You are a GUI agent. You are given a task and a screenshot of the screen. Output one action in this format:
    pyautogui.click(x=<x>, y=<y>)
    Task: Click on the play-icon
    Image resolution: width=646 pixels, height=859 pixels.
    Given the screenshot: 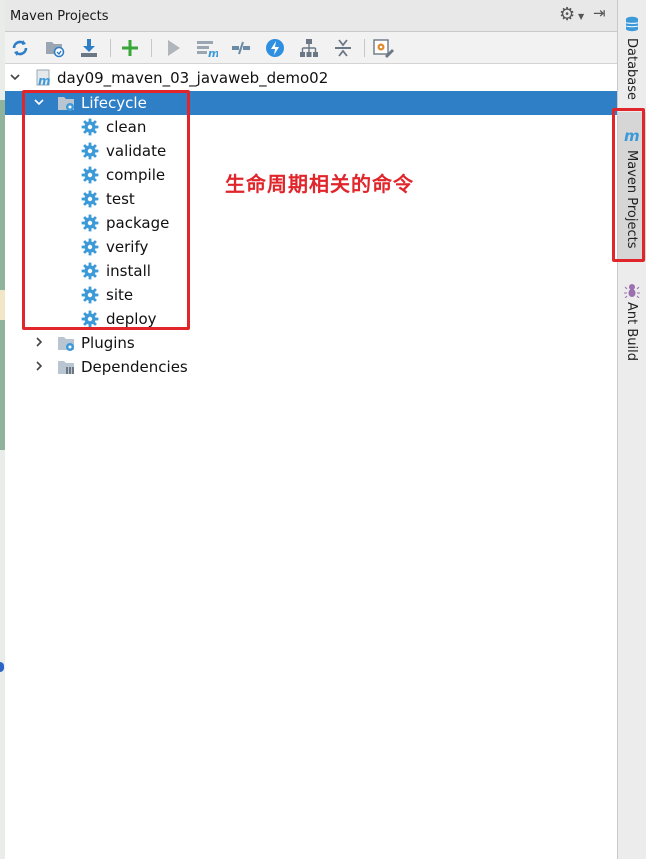 What is the action you would take?
    pyautogui.click(x=173, y=48)
    